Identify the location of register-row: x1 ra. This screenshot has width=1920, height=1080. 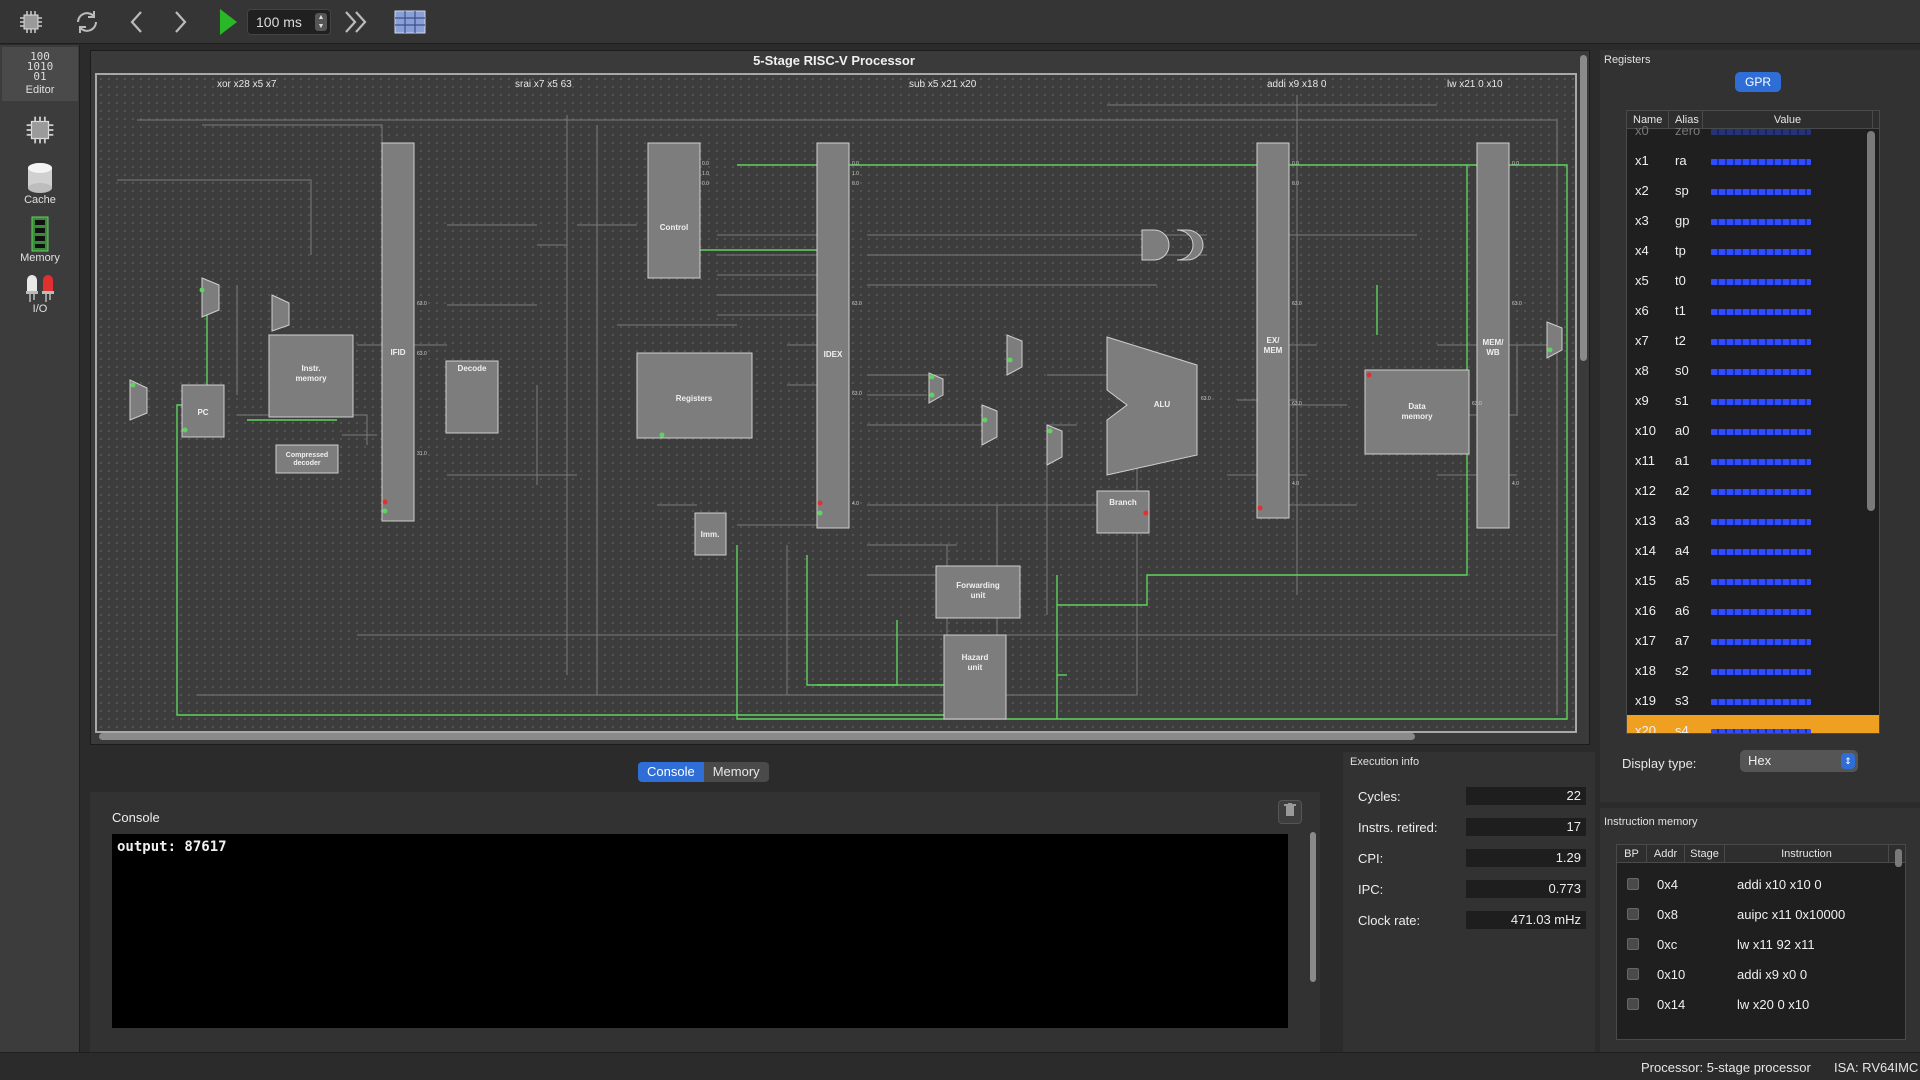
(1753, 160).